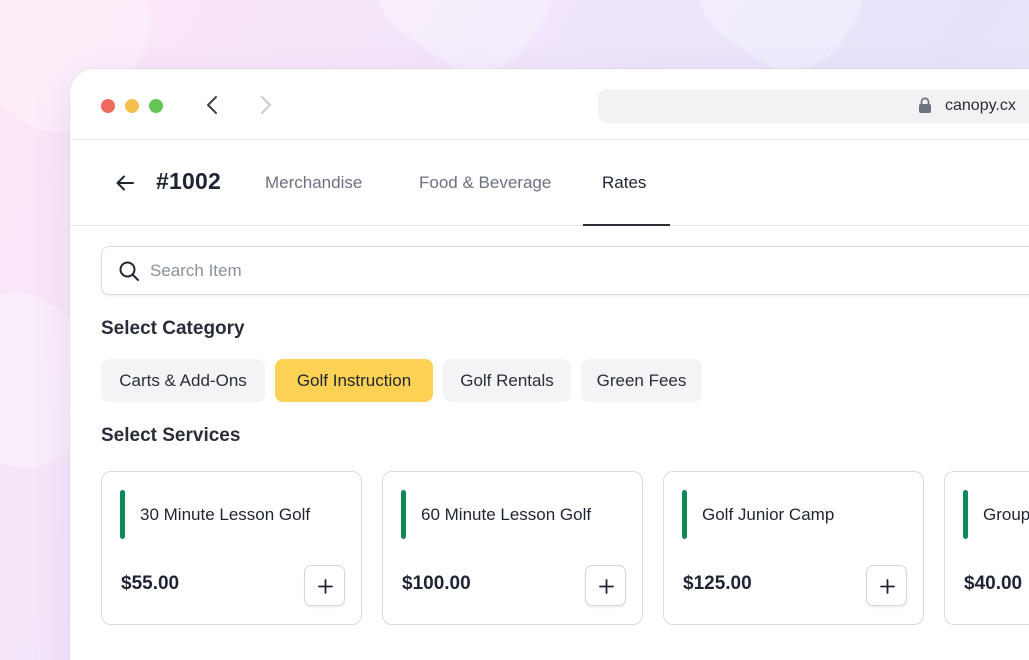 This screenshot has height=660, width=1029. Describe the element at coordinates (549, 104) in the screenshot. I see `browser-titlebar: canopy.cx` at that location.